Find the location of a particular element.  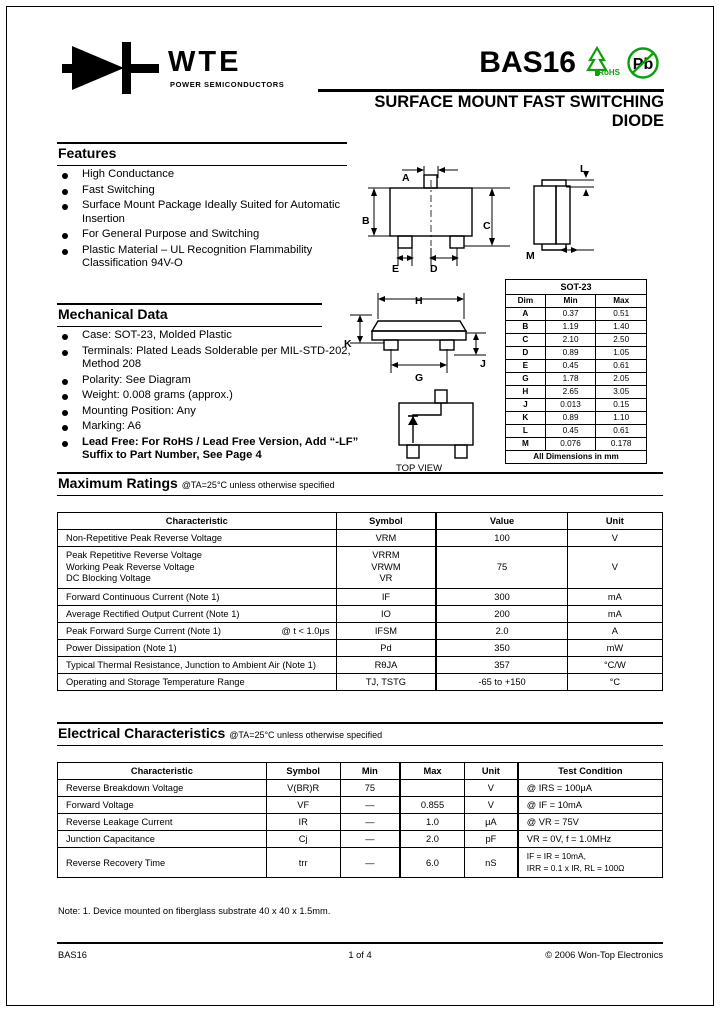

feature-text: Fast Switching is located at coordinates (118, 189).